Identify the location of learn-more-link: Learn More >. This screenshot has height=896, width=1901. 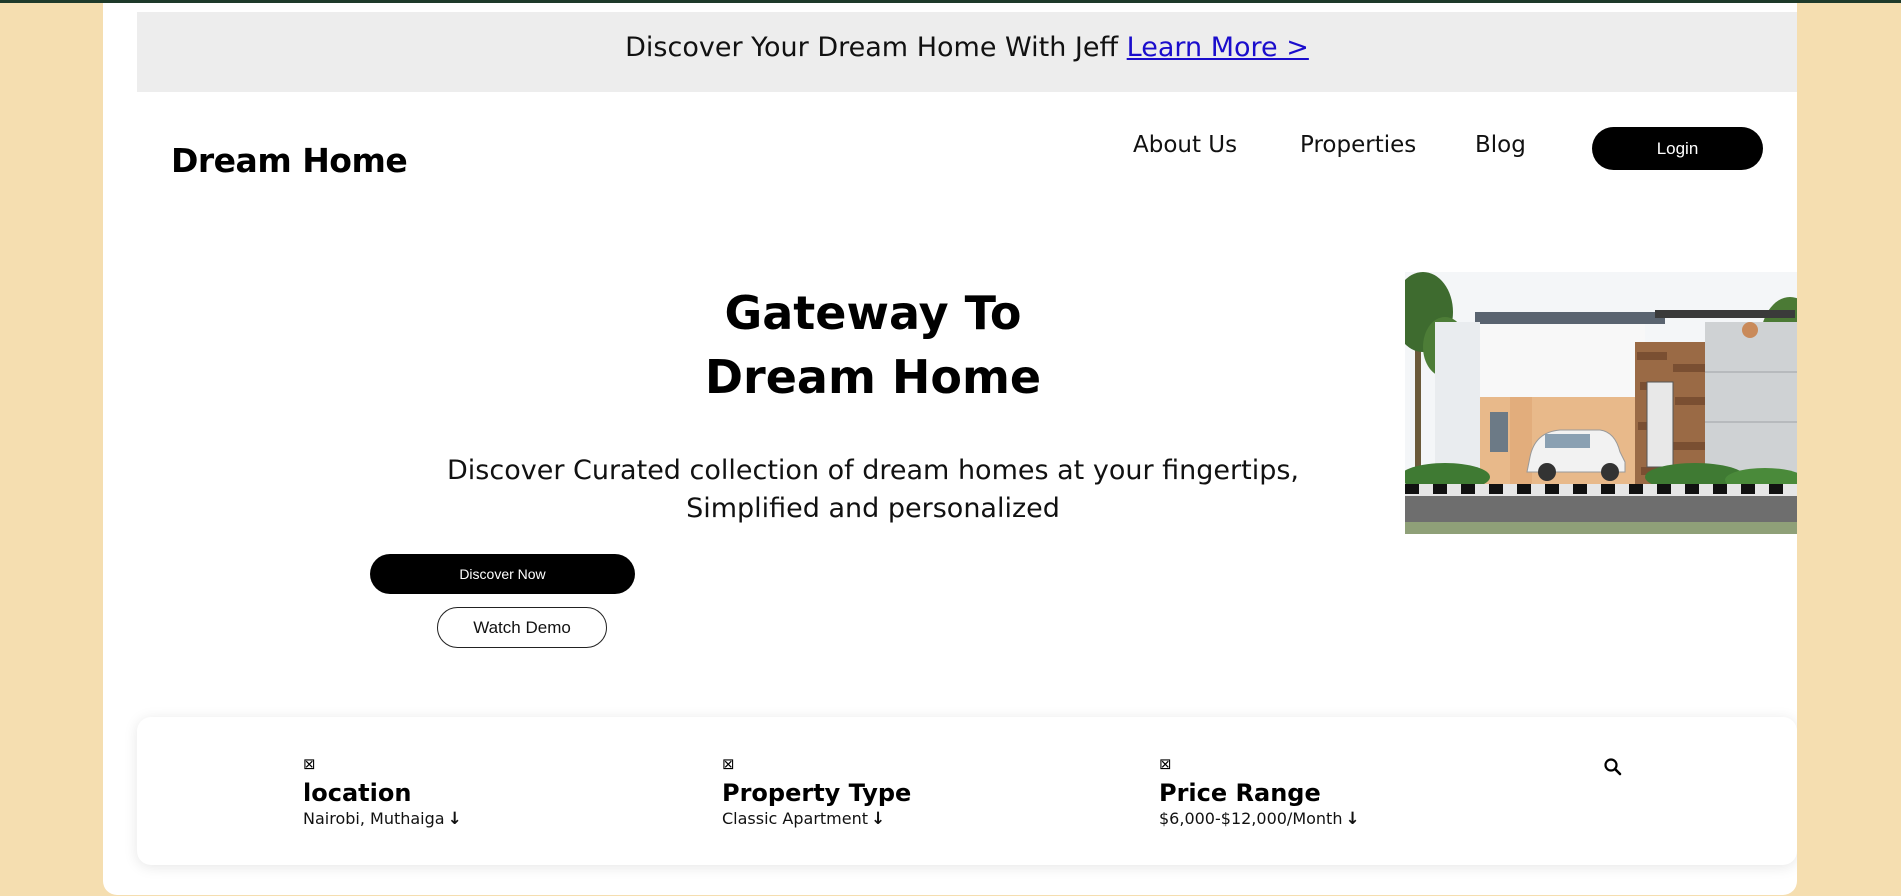
(1218, 47).